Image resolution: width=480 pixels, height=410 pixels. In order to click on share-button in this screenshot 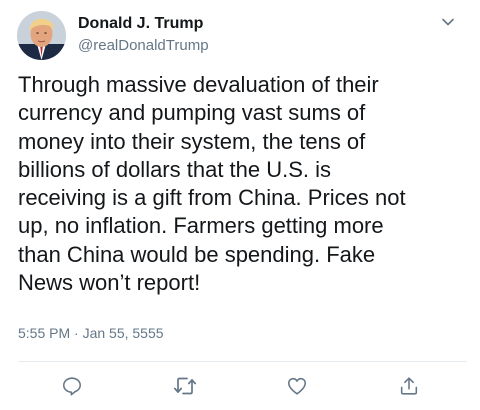, I will do `click(409, 386)`.